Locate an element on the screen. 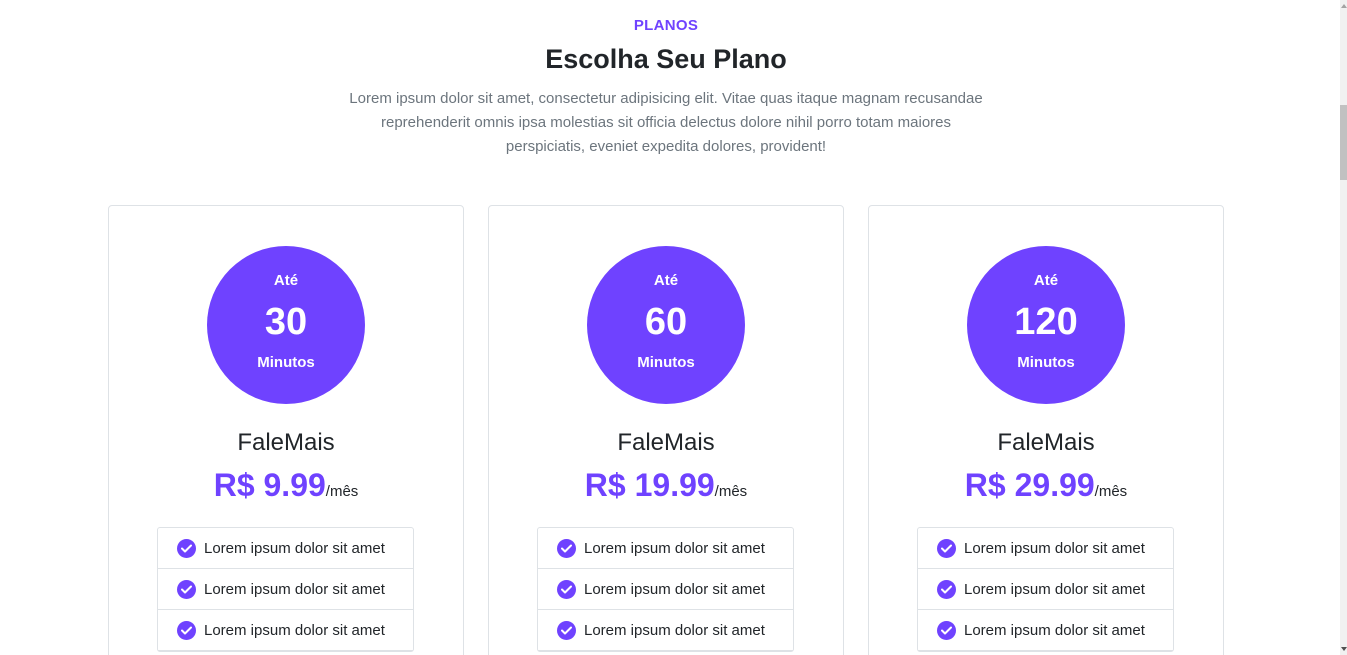 The image size is (1347, 655). badge-minutes-value: 60 is located at coordinates (666, 322).